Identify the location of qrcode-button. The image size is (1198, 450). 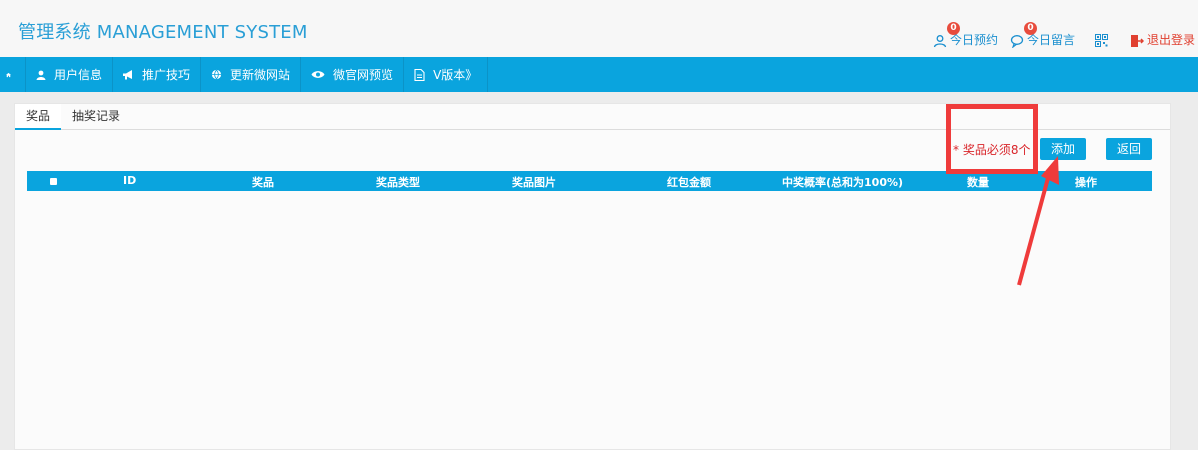
(1103, 37).